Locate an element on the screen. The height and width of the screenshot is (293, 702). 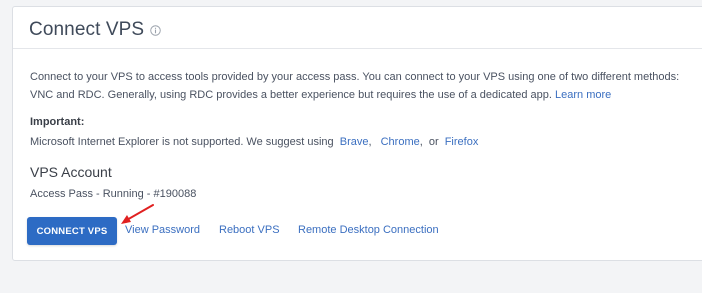
vps-account-heading: VPS Account is located at coordinates (71, 172).